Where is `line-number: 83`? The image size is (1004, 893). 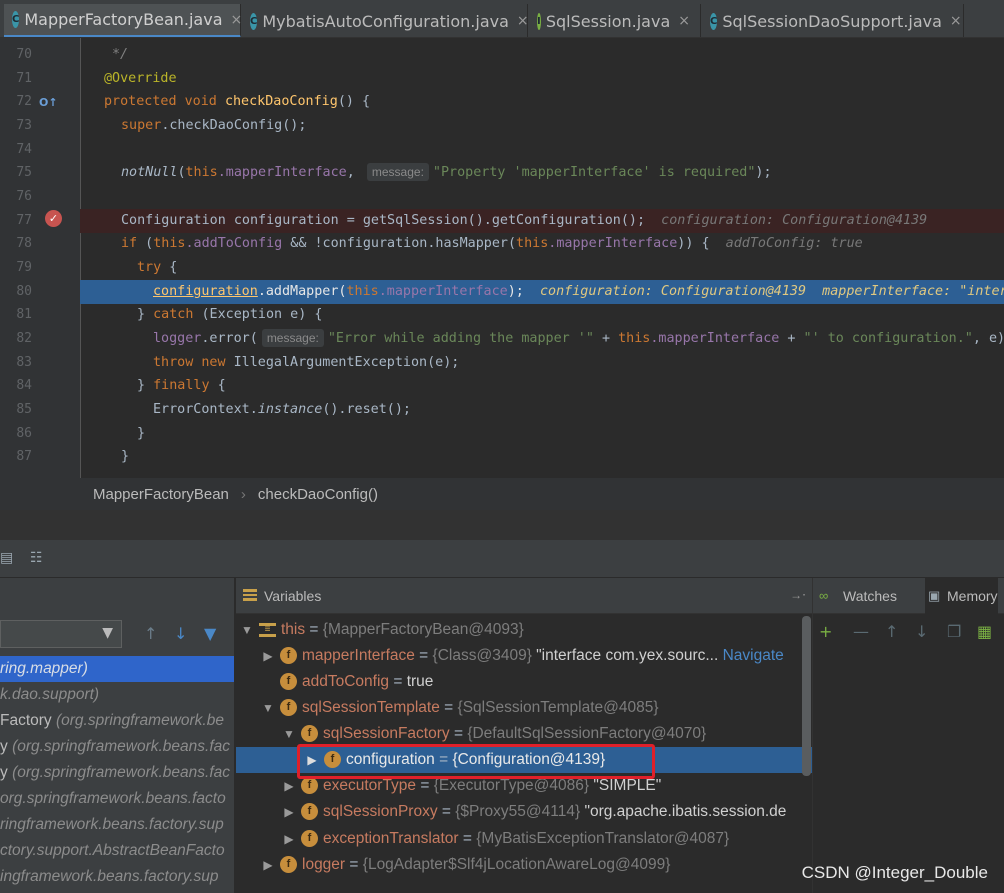
line-number: 83 is located at coordinates (24, 362).